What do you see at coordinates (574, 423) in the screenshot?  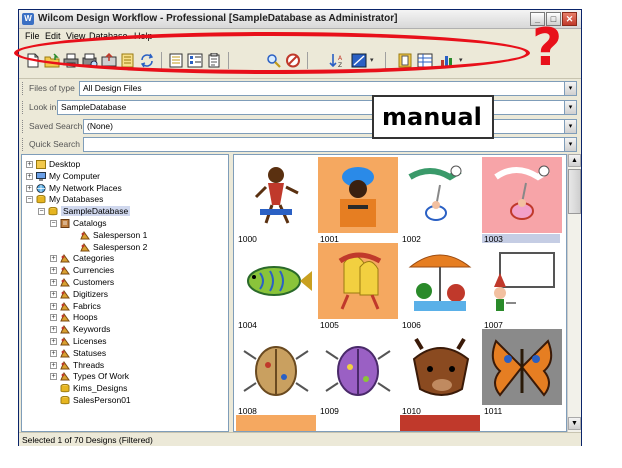 I see `scroll-down-button: ▼` at bounding box center [574, 423].